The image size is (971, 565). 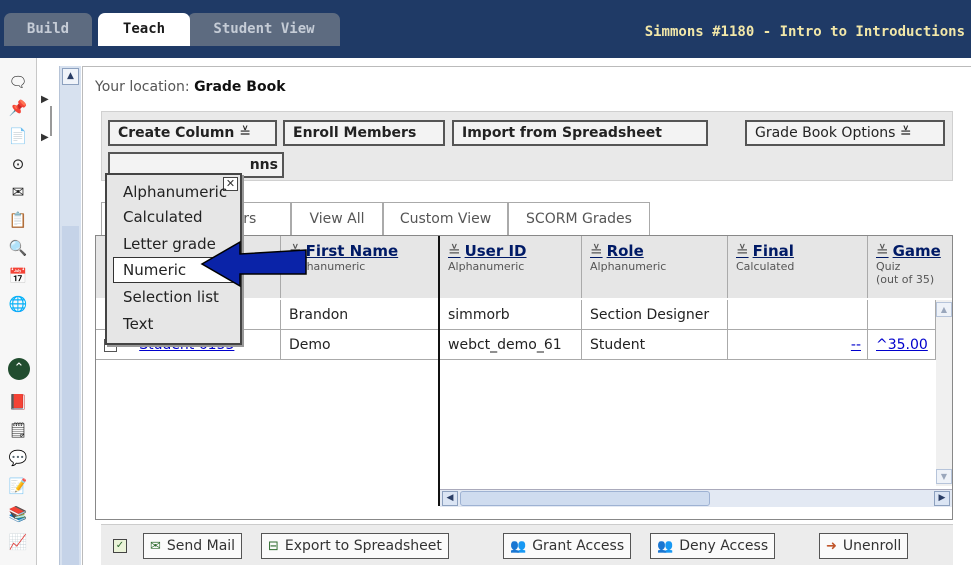 I want to click on calendar-icon: 📅, so click(x=18, y=276).